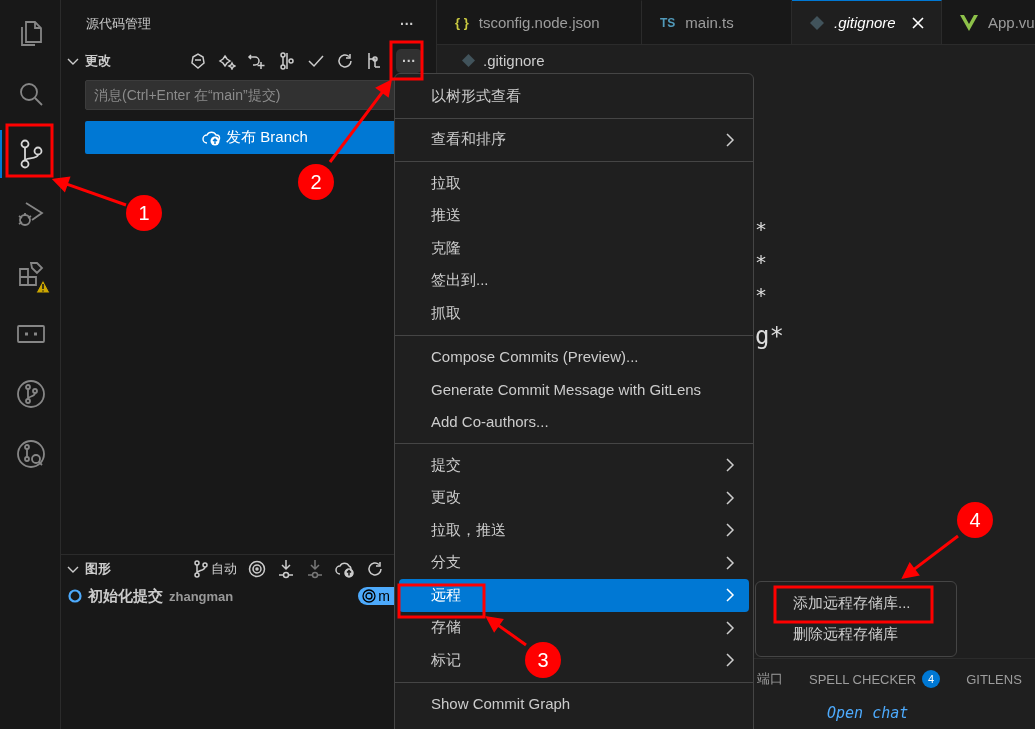 The height and width of the screenshot is (729, 1035). Describe the element at coordinates (468, 140) in the screenshot. I see `menu-item: 查看和排序` at that location.